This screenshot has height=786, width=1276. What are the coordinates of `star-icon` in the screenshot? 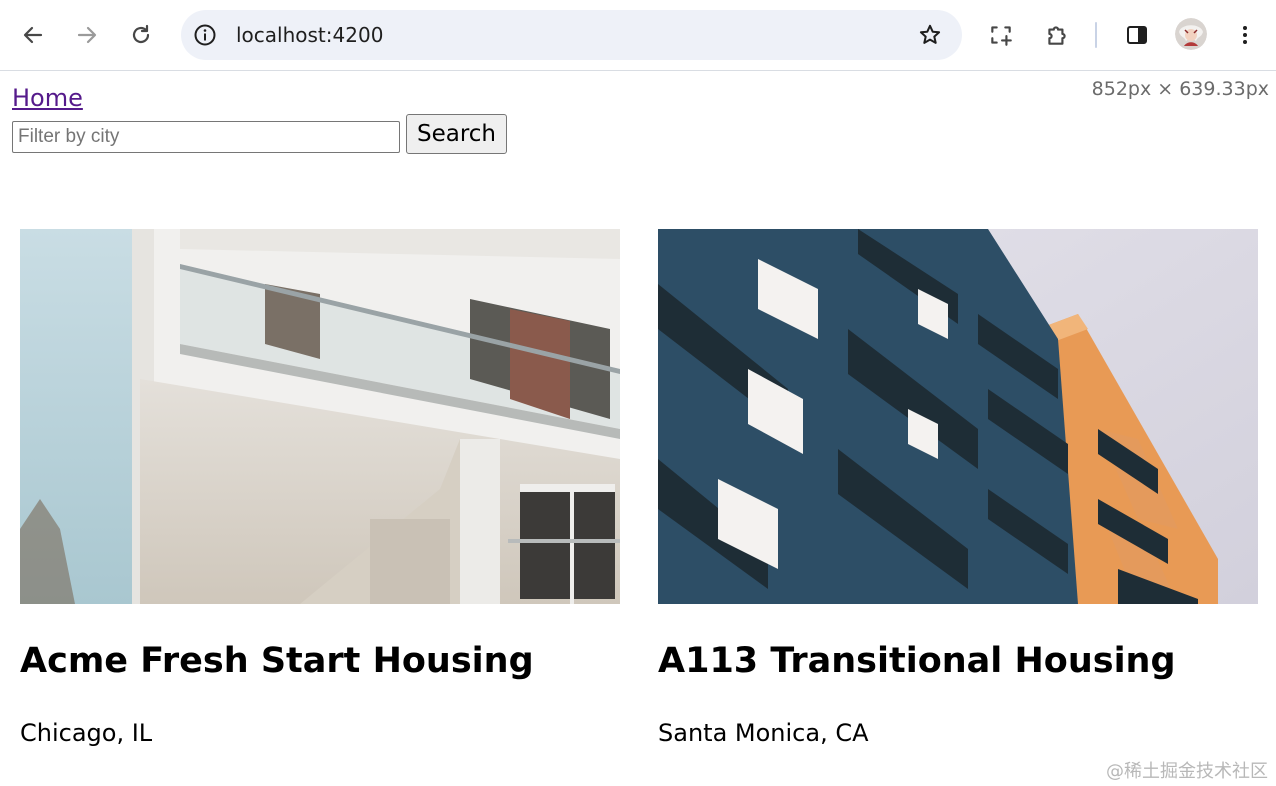 It's located at (930, 35).